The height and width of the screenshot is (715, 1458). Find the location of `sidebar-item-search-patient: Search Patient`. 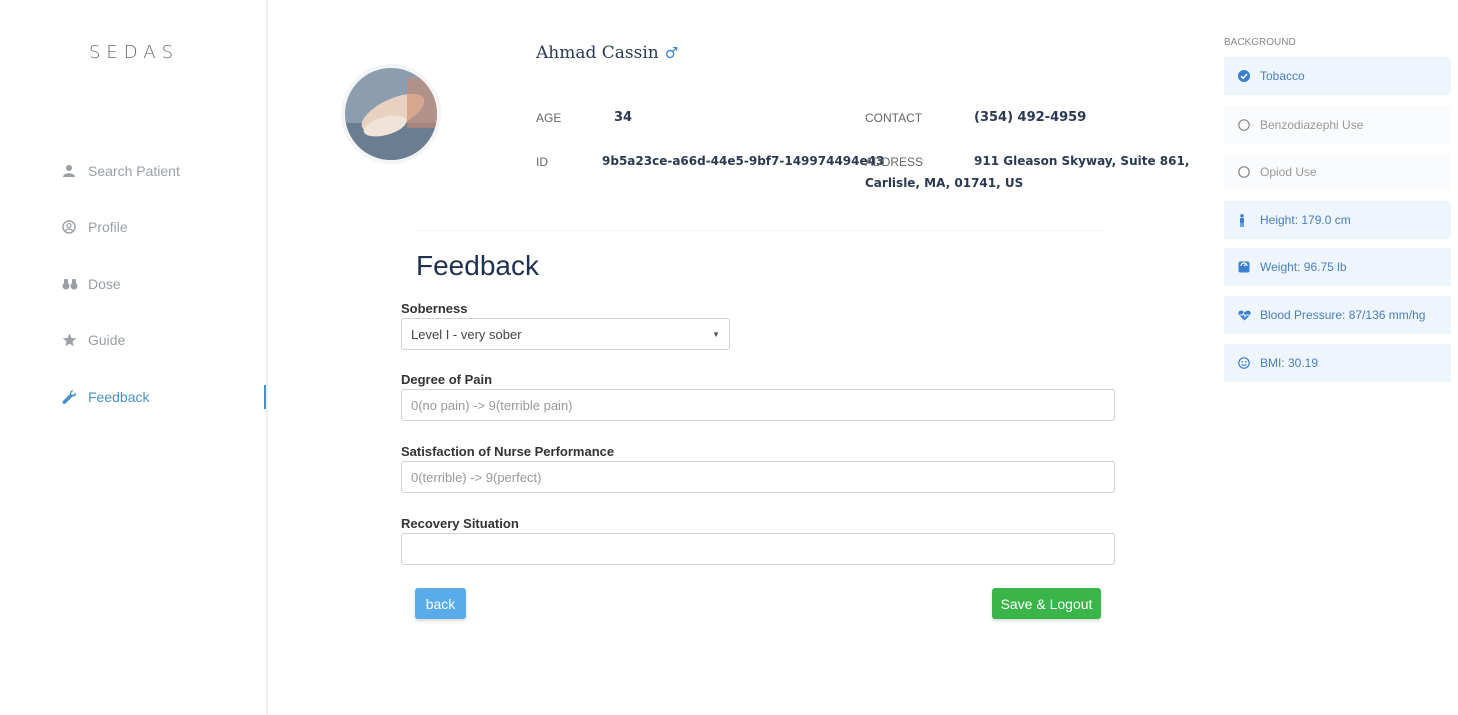

sidebar-item-search-patient: Search Patient is located at coordinates (121, 171).